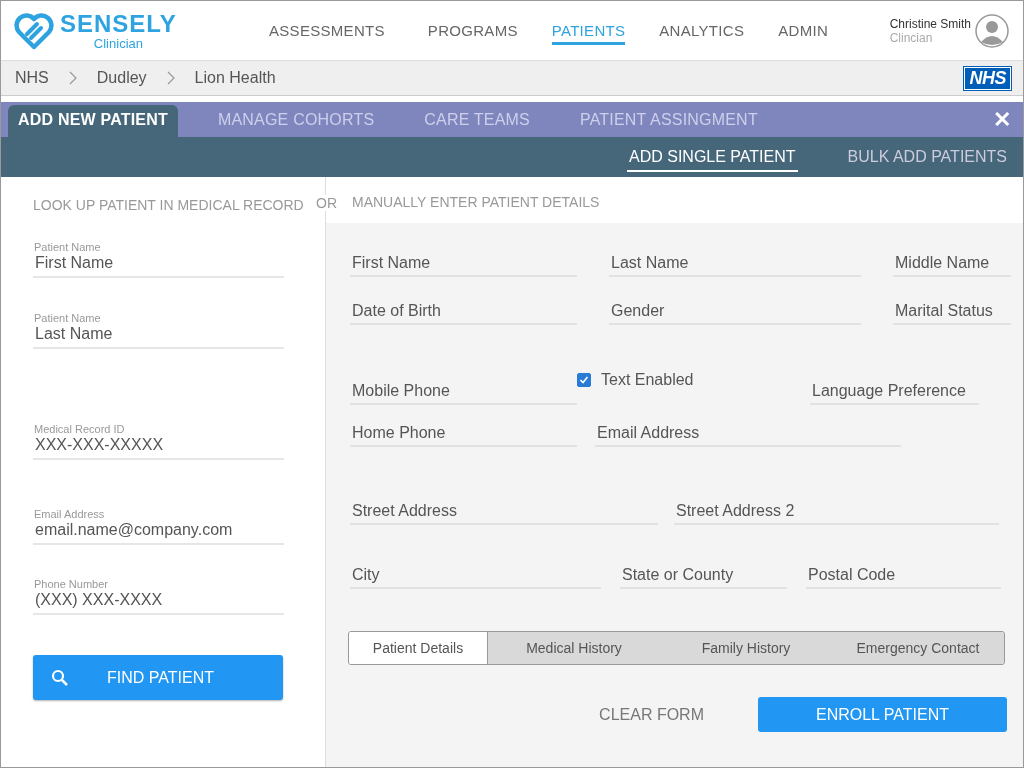 The width and height of the screenshot is (1024, 768). I want to click on nav-tab: ASSESSMENTS, so click(327, 30).